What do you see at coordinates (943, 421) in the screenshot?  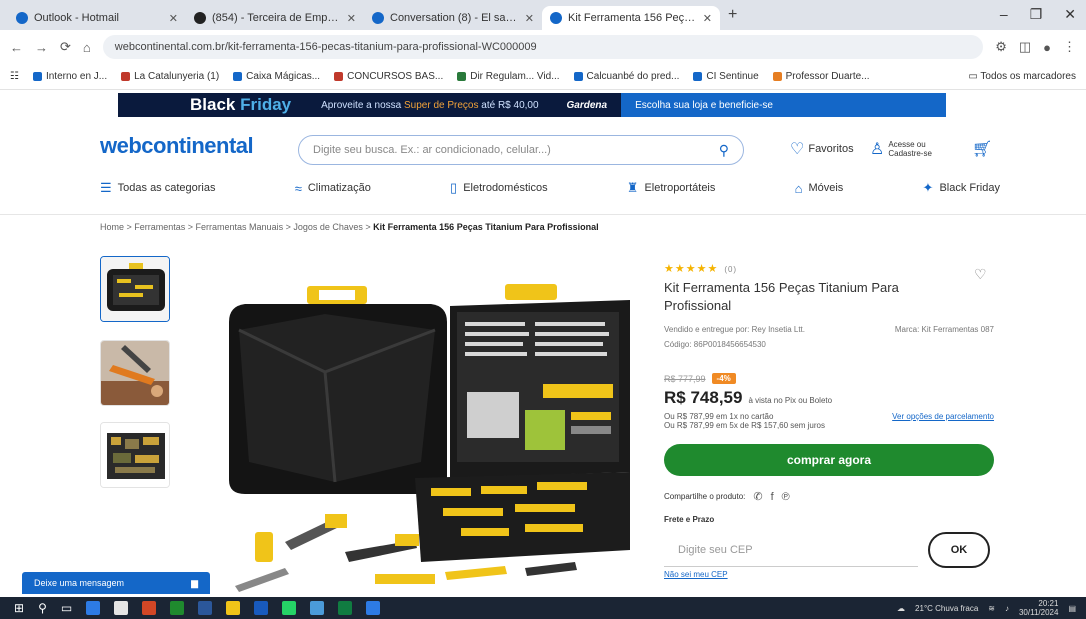 I see `installment-options-link: Ver opções de parcelamento` at bounding box center [943, 421].